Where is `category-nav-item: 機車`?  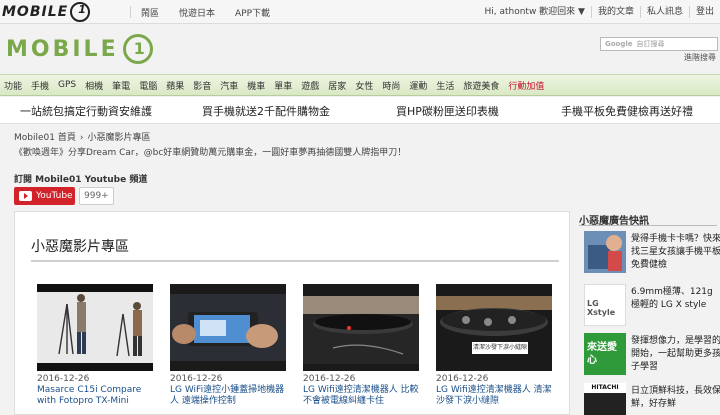 category-nav-item: 機車 is located at coordinates (256, 85).